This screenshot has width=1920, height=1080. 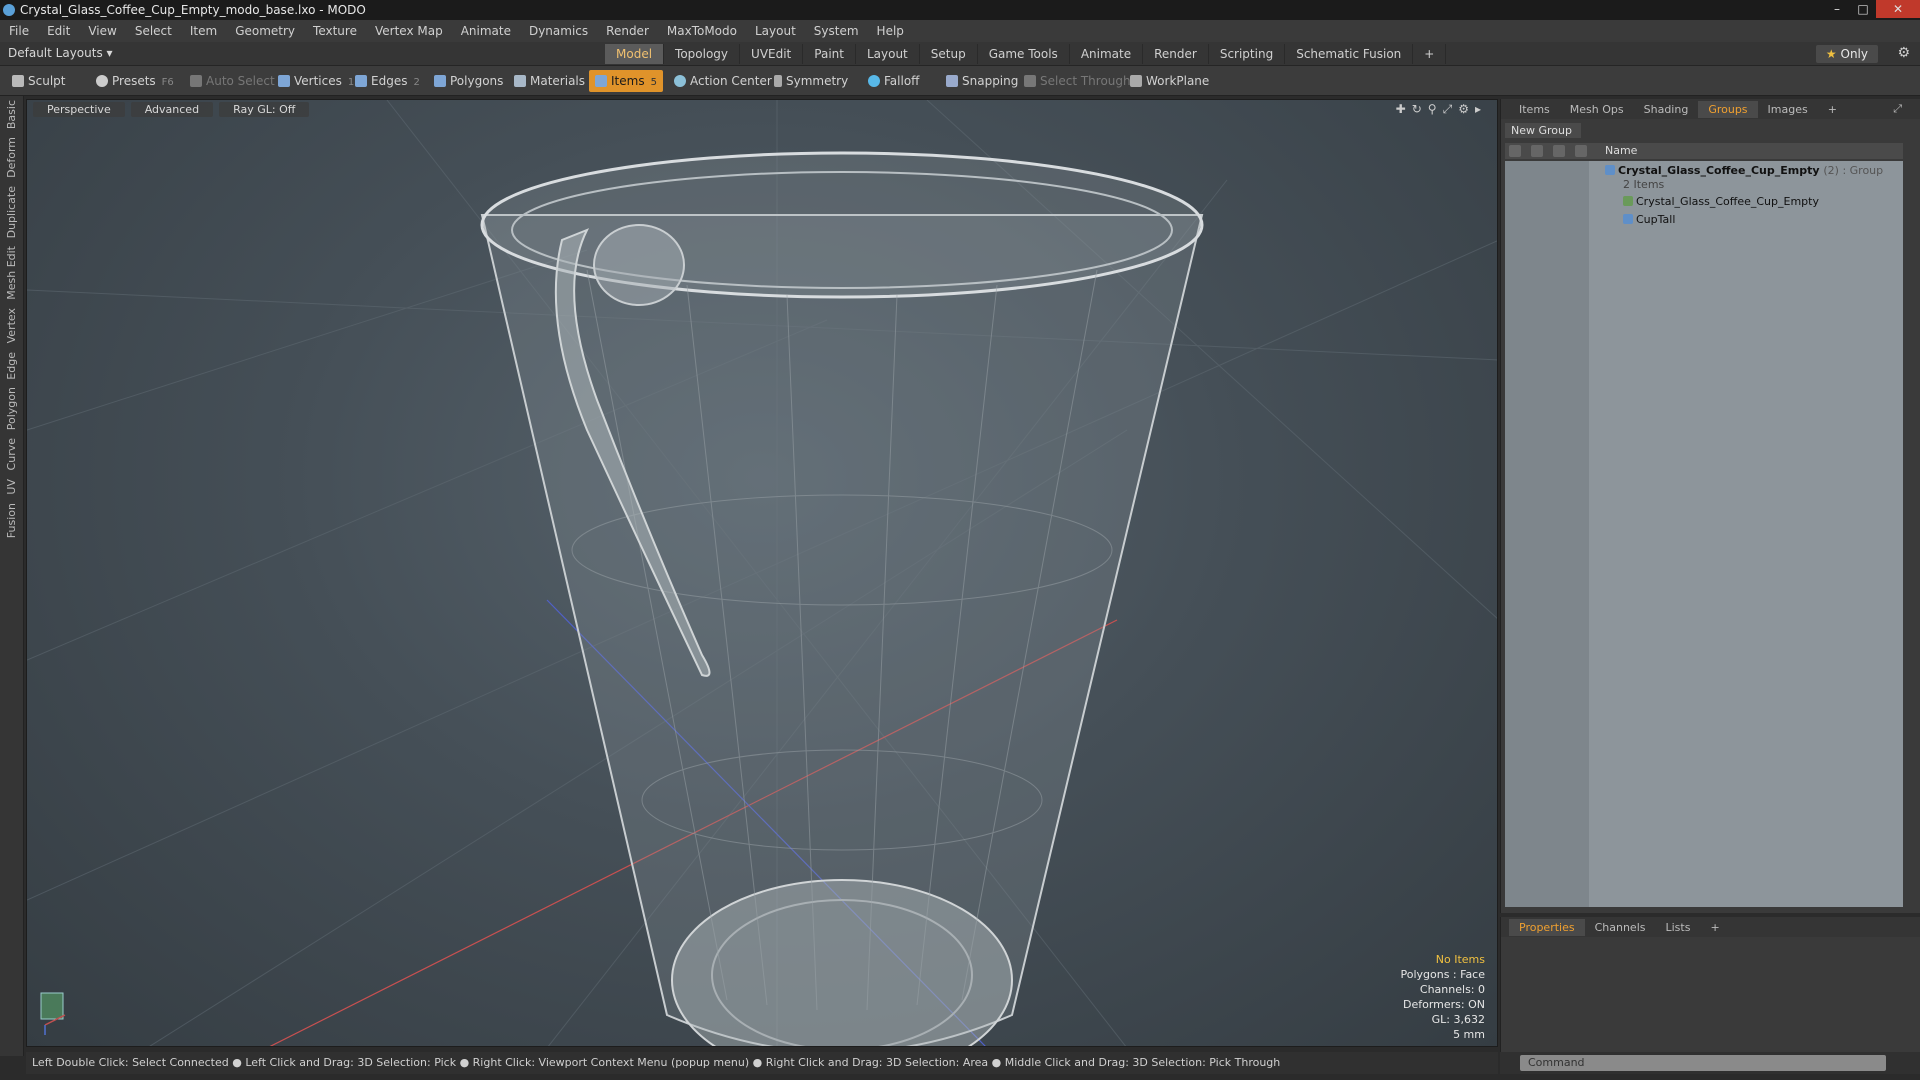 I want to click on star-icon: ★, so click(x=1831, y=54).